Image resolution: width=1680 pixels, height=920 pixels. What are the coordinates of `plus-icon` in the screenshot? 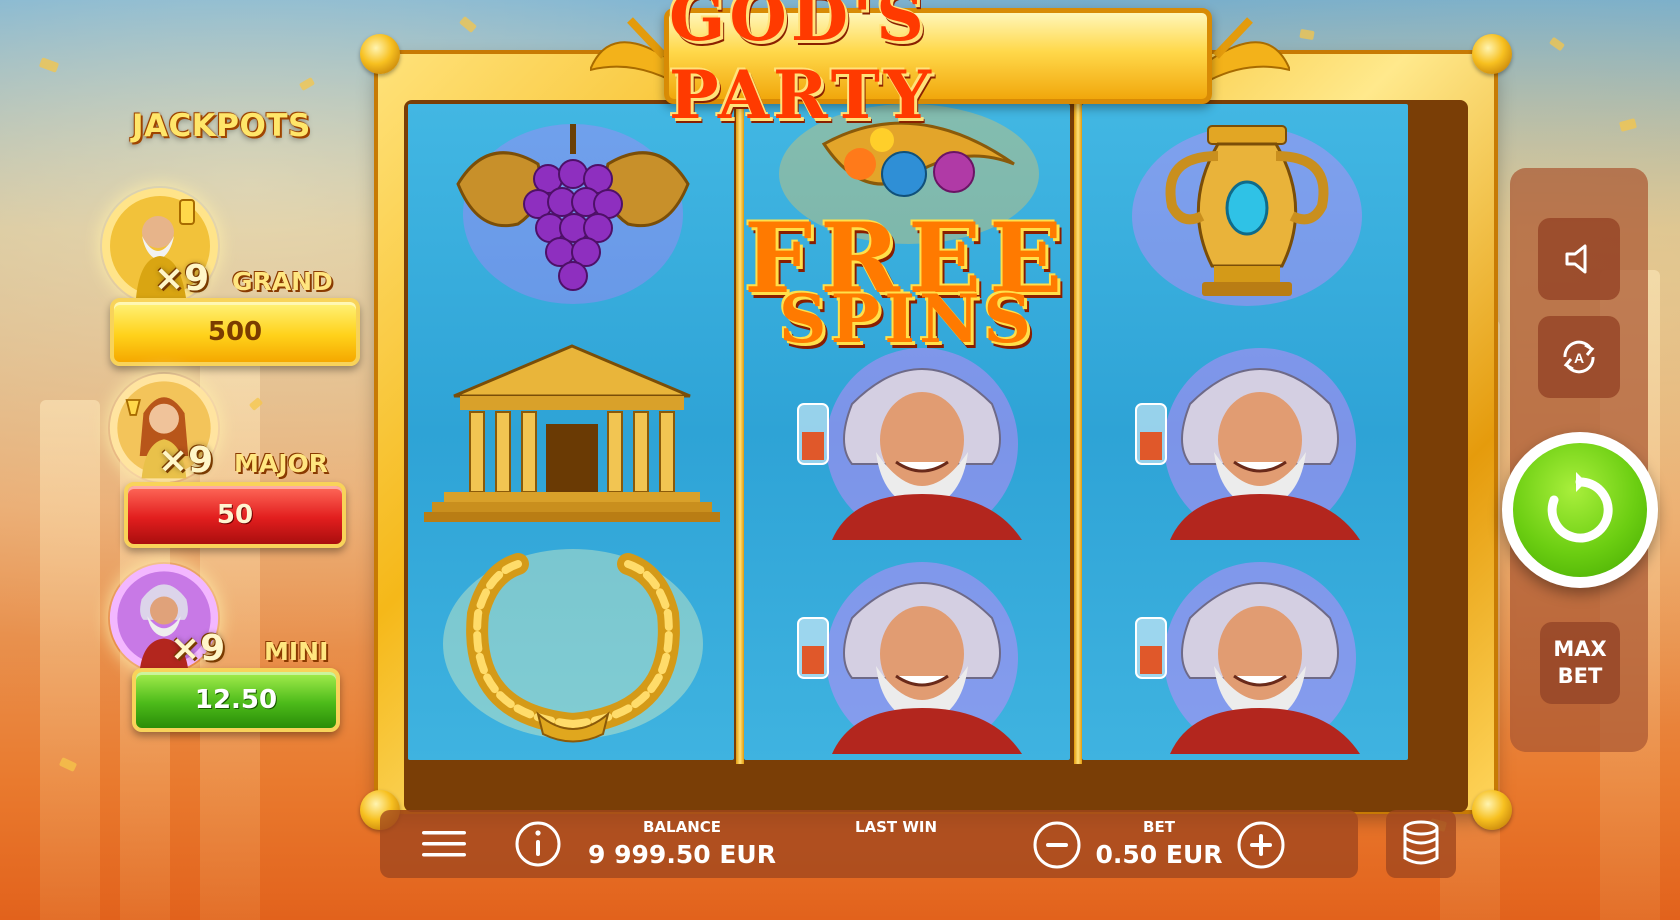 It's located at (1261, 845).